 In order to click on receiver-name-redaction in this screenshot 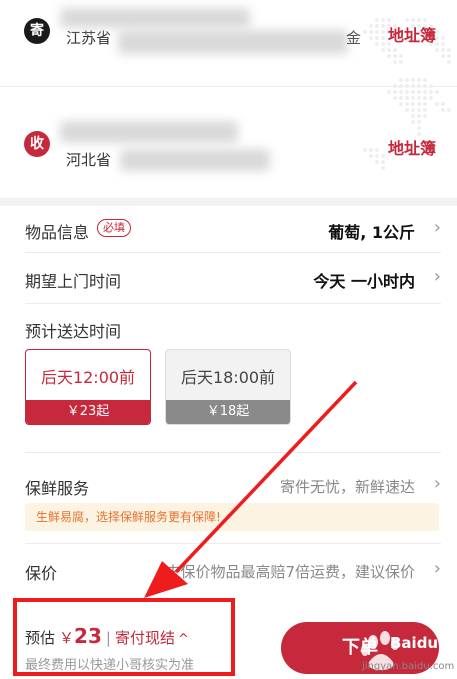, I will do `click(149, 132)`.